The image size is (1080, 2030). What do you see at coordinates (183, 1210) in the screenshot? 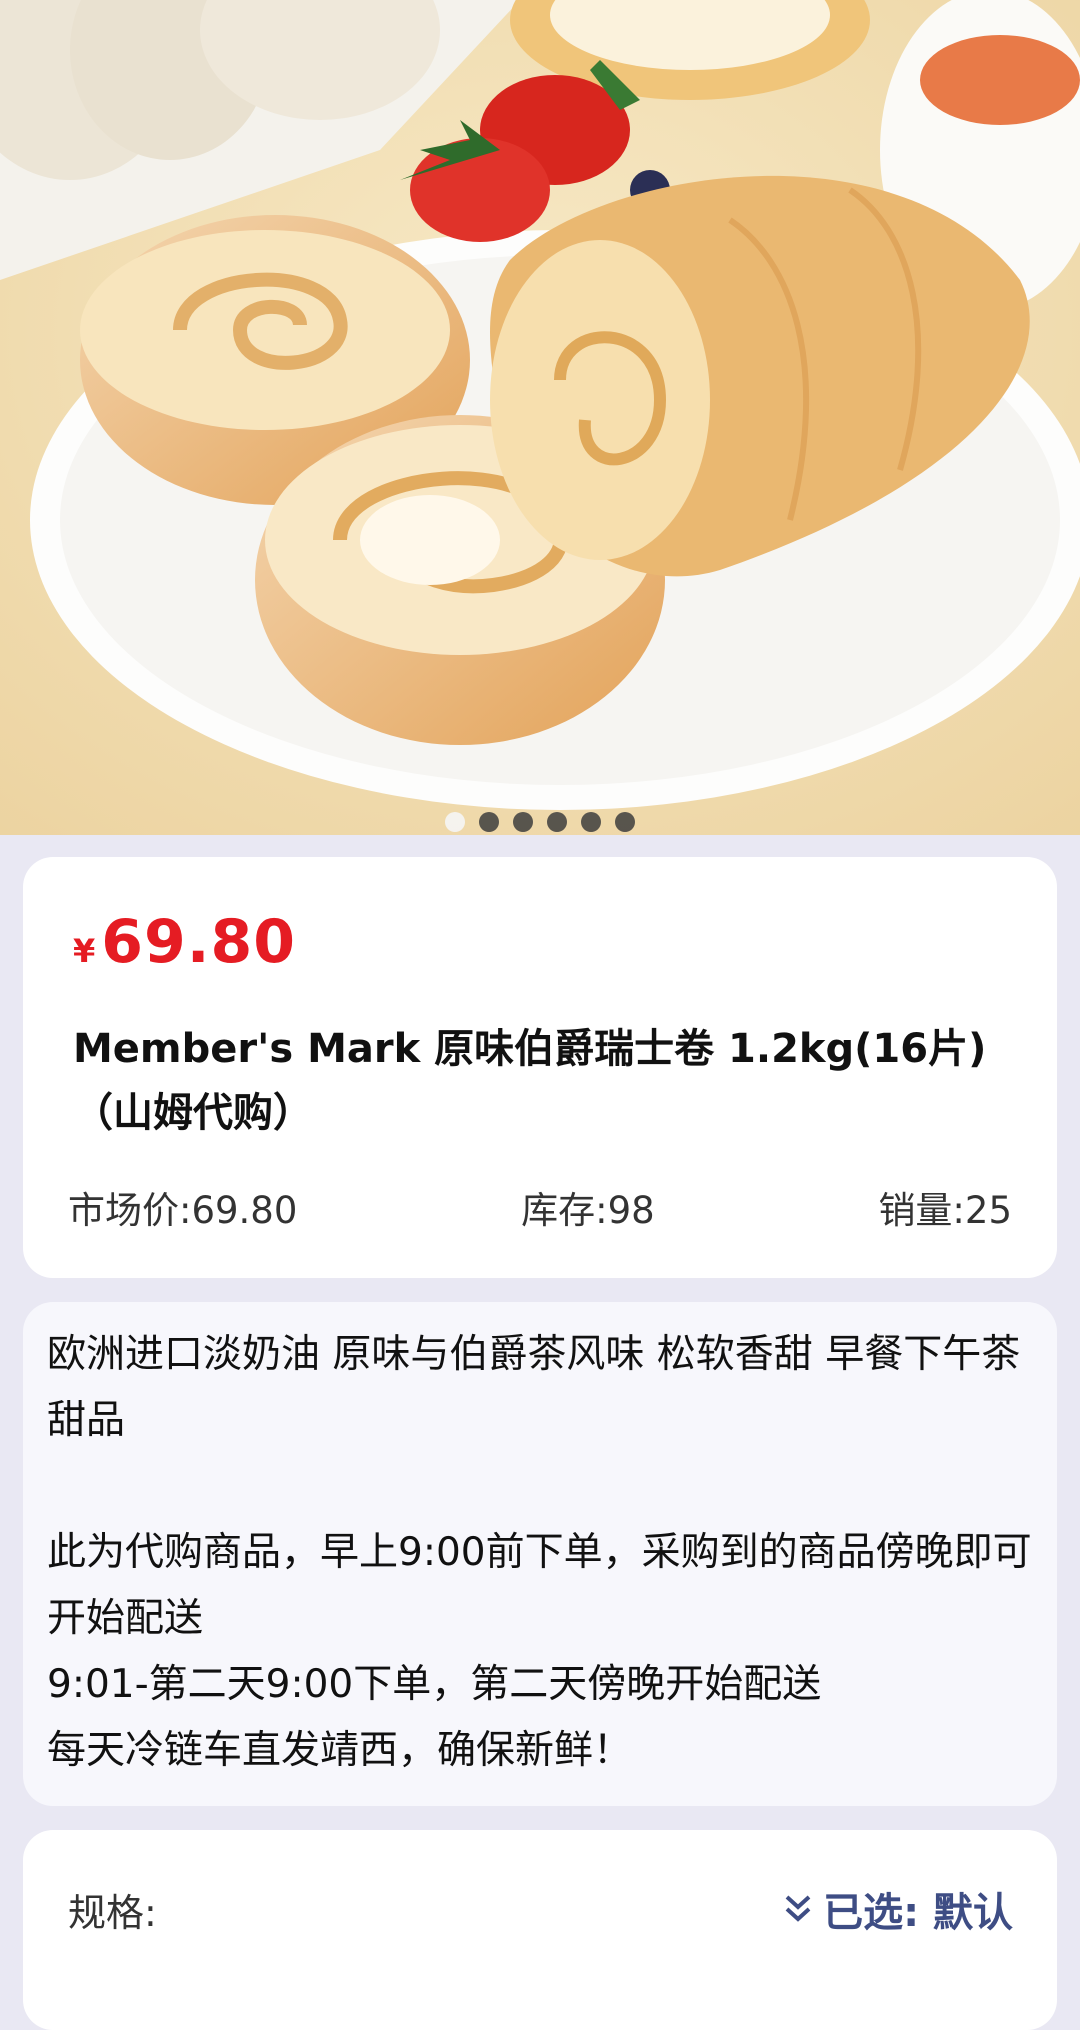
I see `market-price: 市场价:69.80` at bounding box center [183, 1210].